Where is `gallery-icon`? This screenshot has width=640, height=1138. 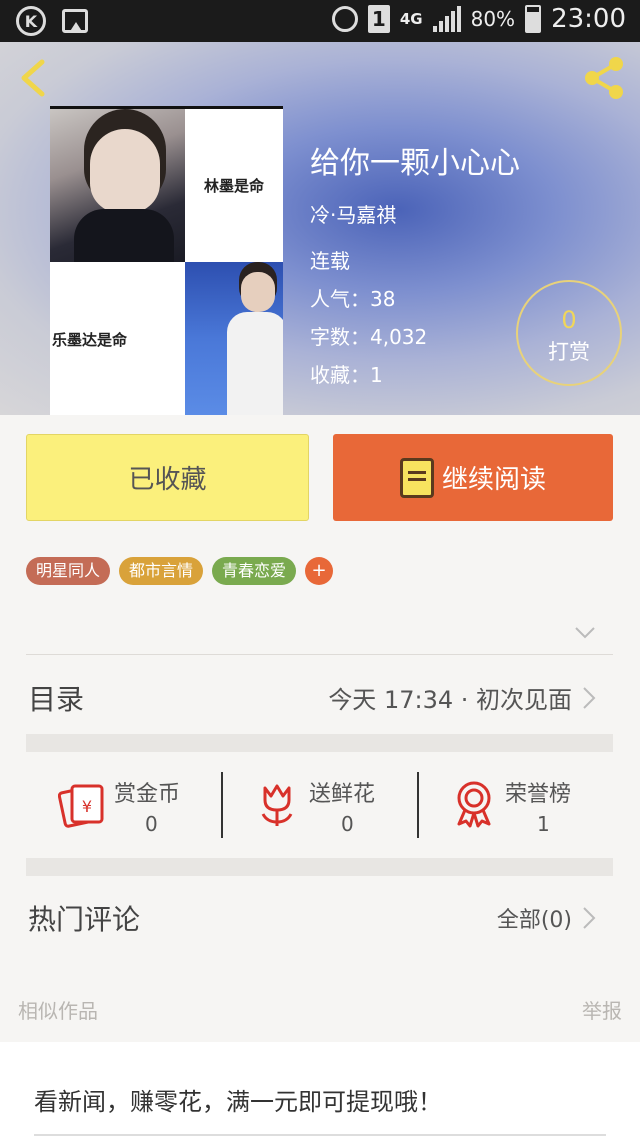 gallery-icon is located at coordinates (75, 21).